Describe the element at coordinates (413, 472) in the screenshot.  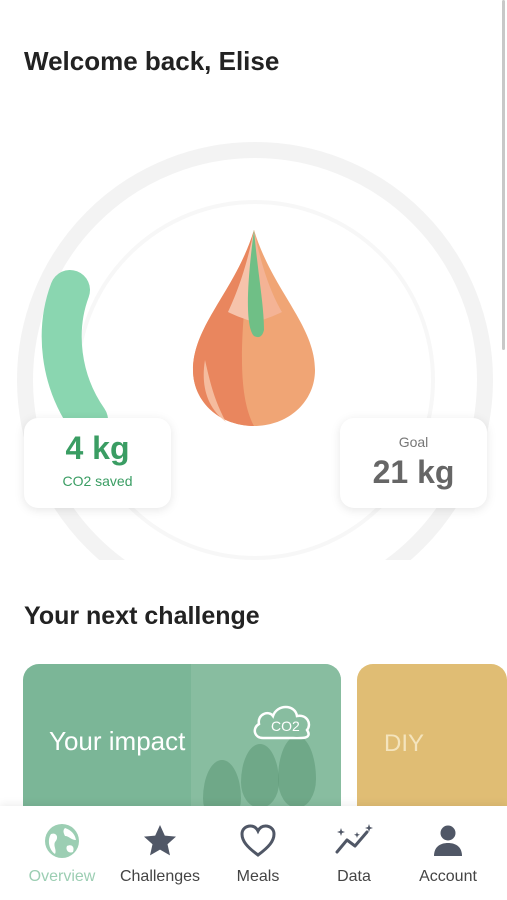
I see `goal-value: 21 kg` at that location.